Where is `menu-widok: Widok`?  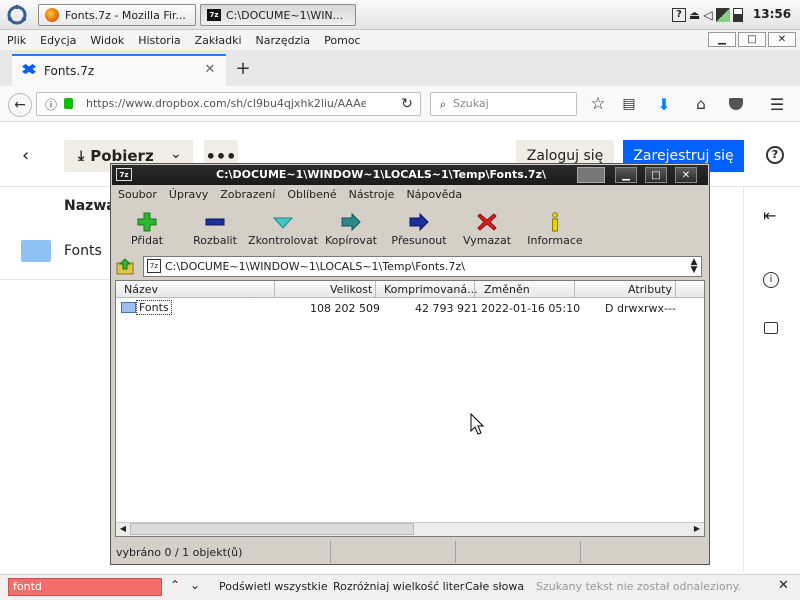
menu-widok: Widok is located at coordinates (107, 40).